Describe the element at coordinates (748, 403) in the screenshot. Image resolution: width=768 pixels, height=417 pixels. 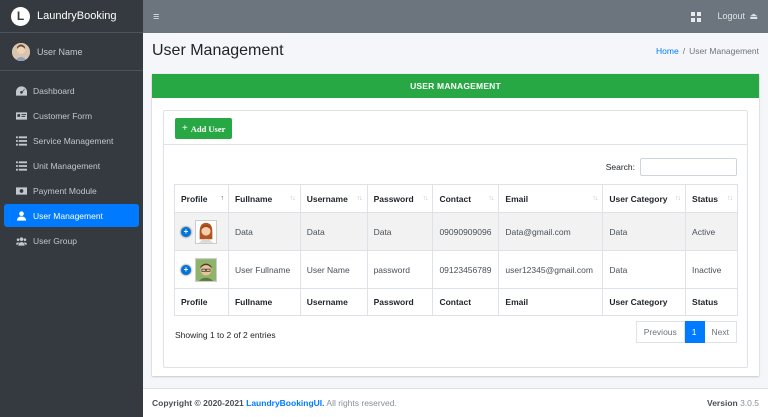
I see `version-number: 3.0.5` at that location.